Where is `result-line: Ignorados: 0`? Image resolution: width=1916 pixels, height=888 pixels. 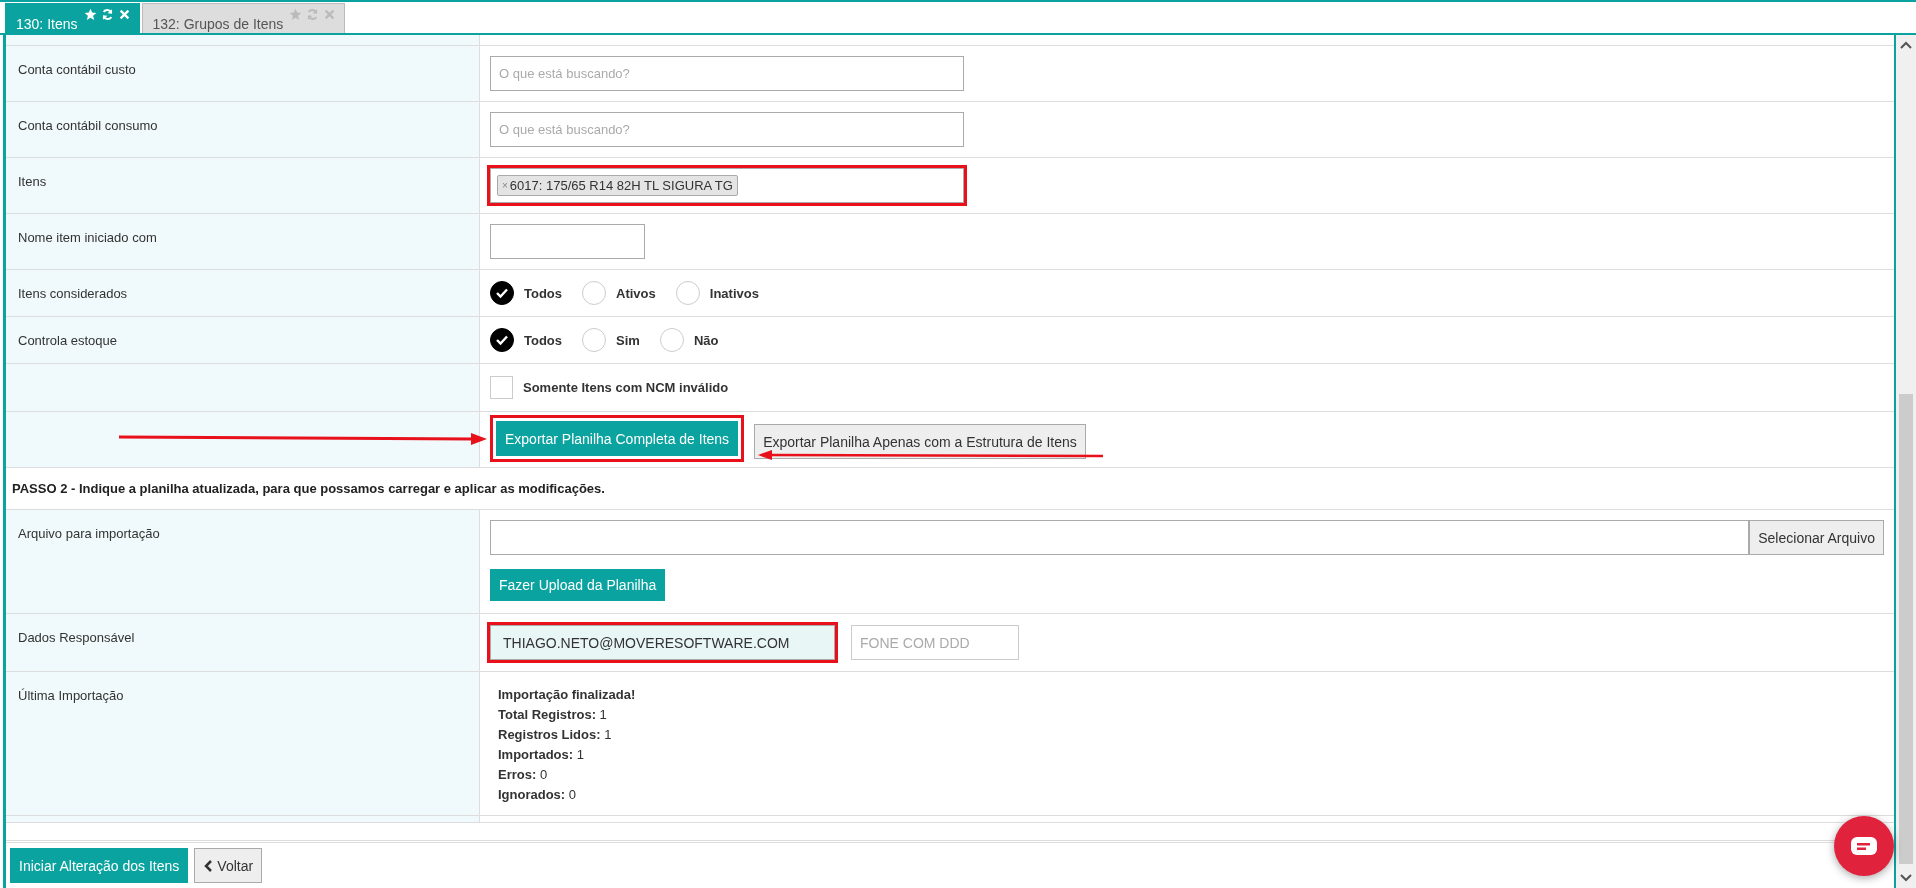 result-line: Ignorados: 0 is located at coordinates (537, 794).